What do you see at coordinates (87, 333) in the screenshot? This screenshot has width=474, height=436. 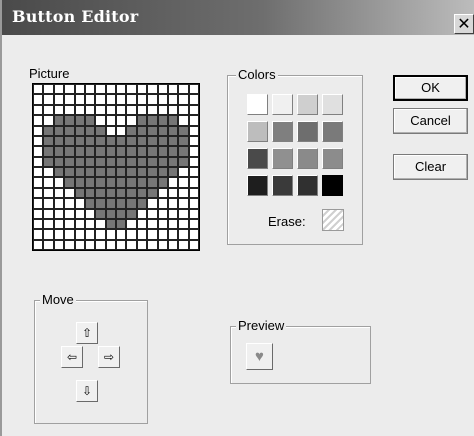 I see `move-up-button: ⇧` at bounding box center [87, 333].